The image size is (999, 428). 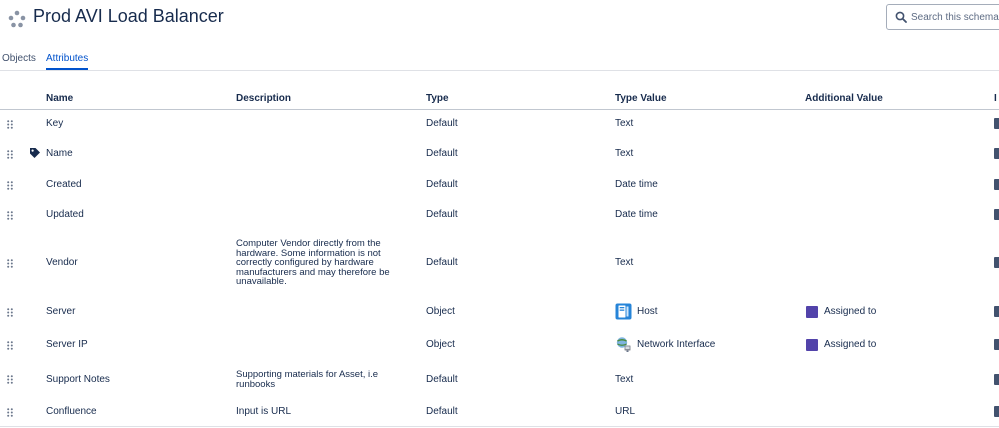 What do you see at coordinates (623, 344) in the screenshot?
I see `network-interface-icon` at bounding box center [623, 344].